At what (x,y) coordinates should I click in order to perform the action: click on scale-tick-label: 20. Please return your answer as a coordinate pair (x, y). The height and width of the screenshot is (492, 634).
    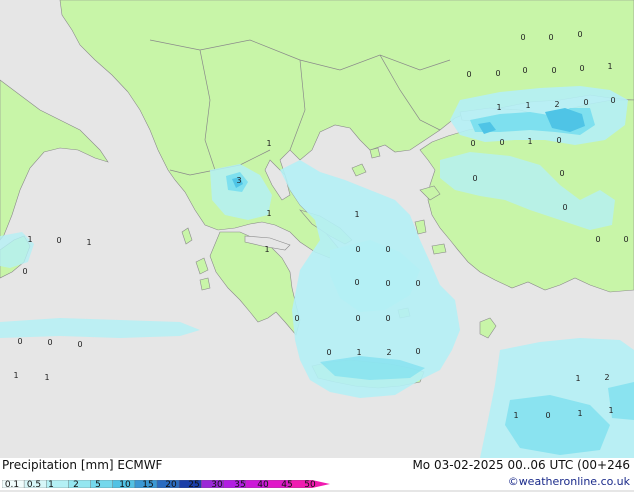
    Looking at the image, I should click on (171, 485).